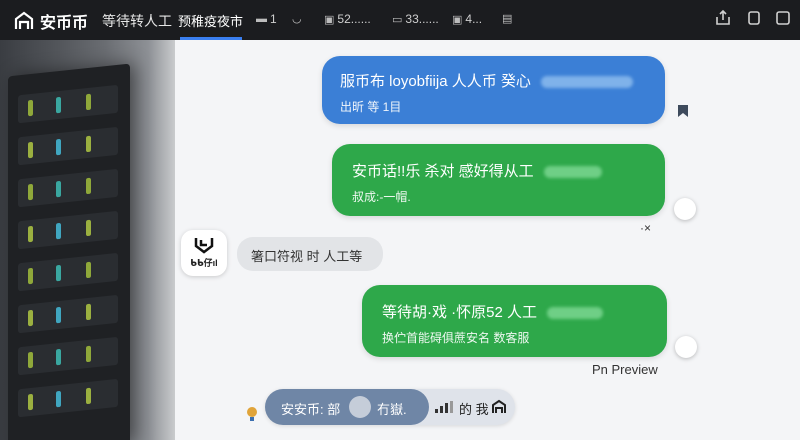 This screenshot has height=440, width=800. What do you see at coordinates (754, 18) in the screenshot?
I see `copy-icon` at bounding box center [754, 18].